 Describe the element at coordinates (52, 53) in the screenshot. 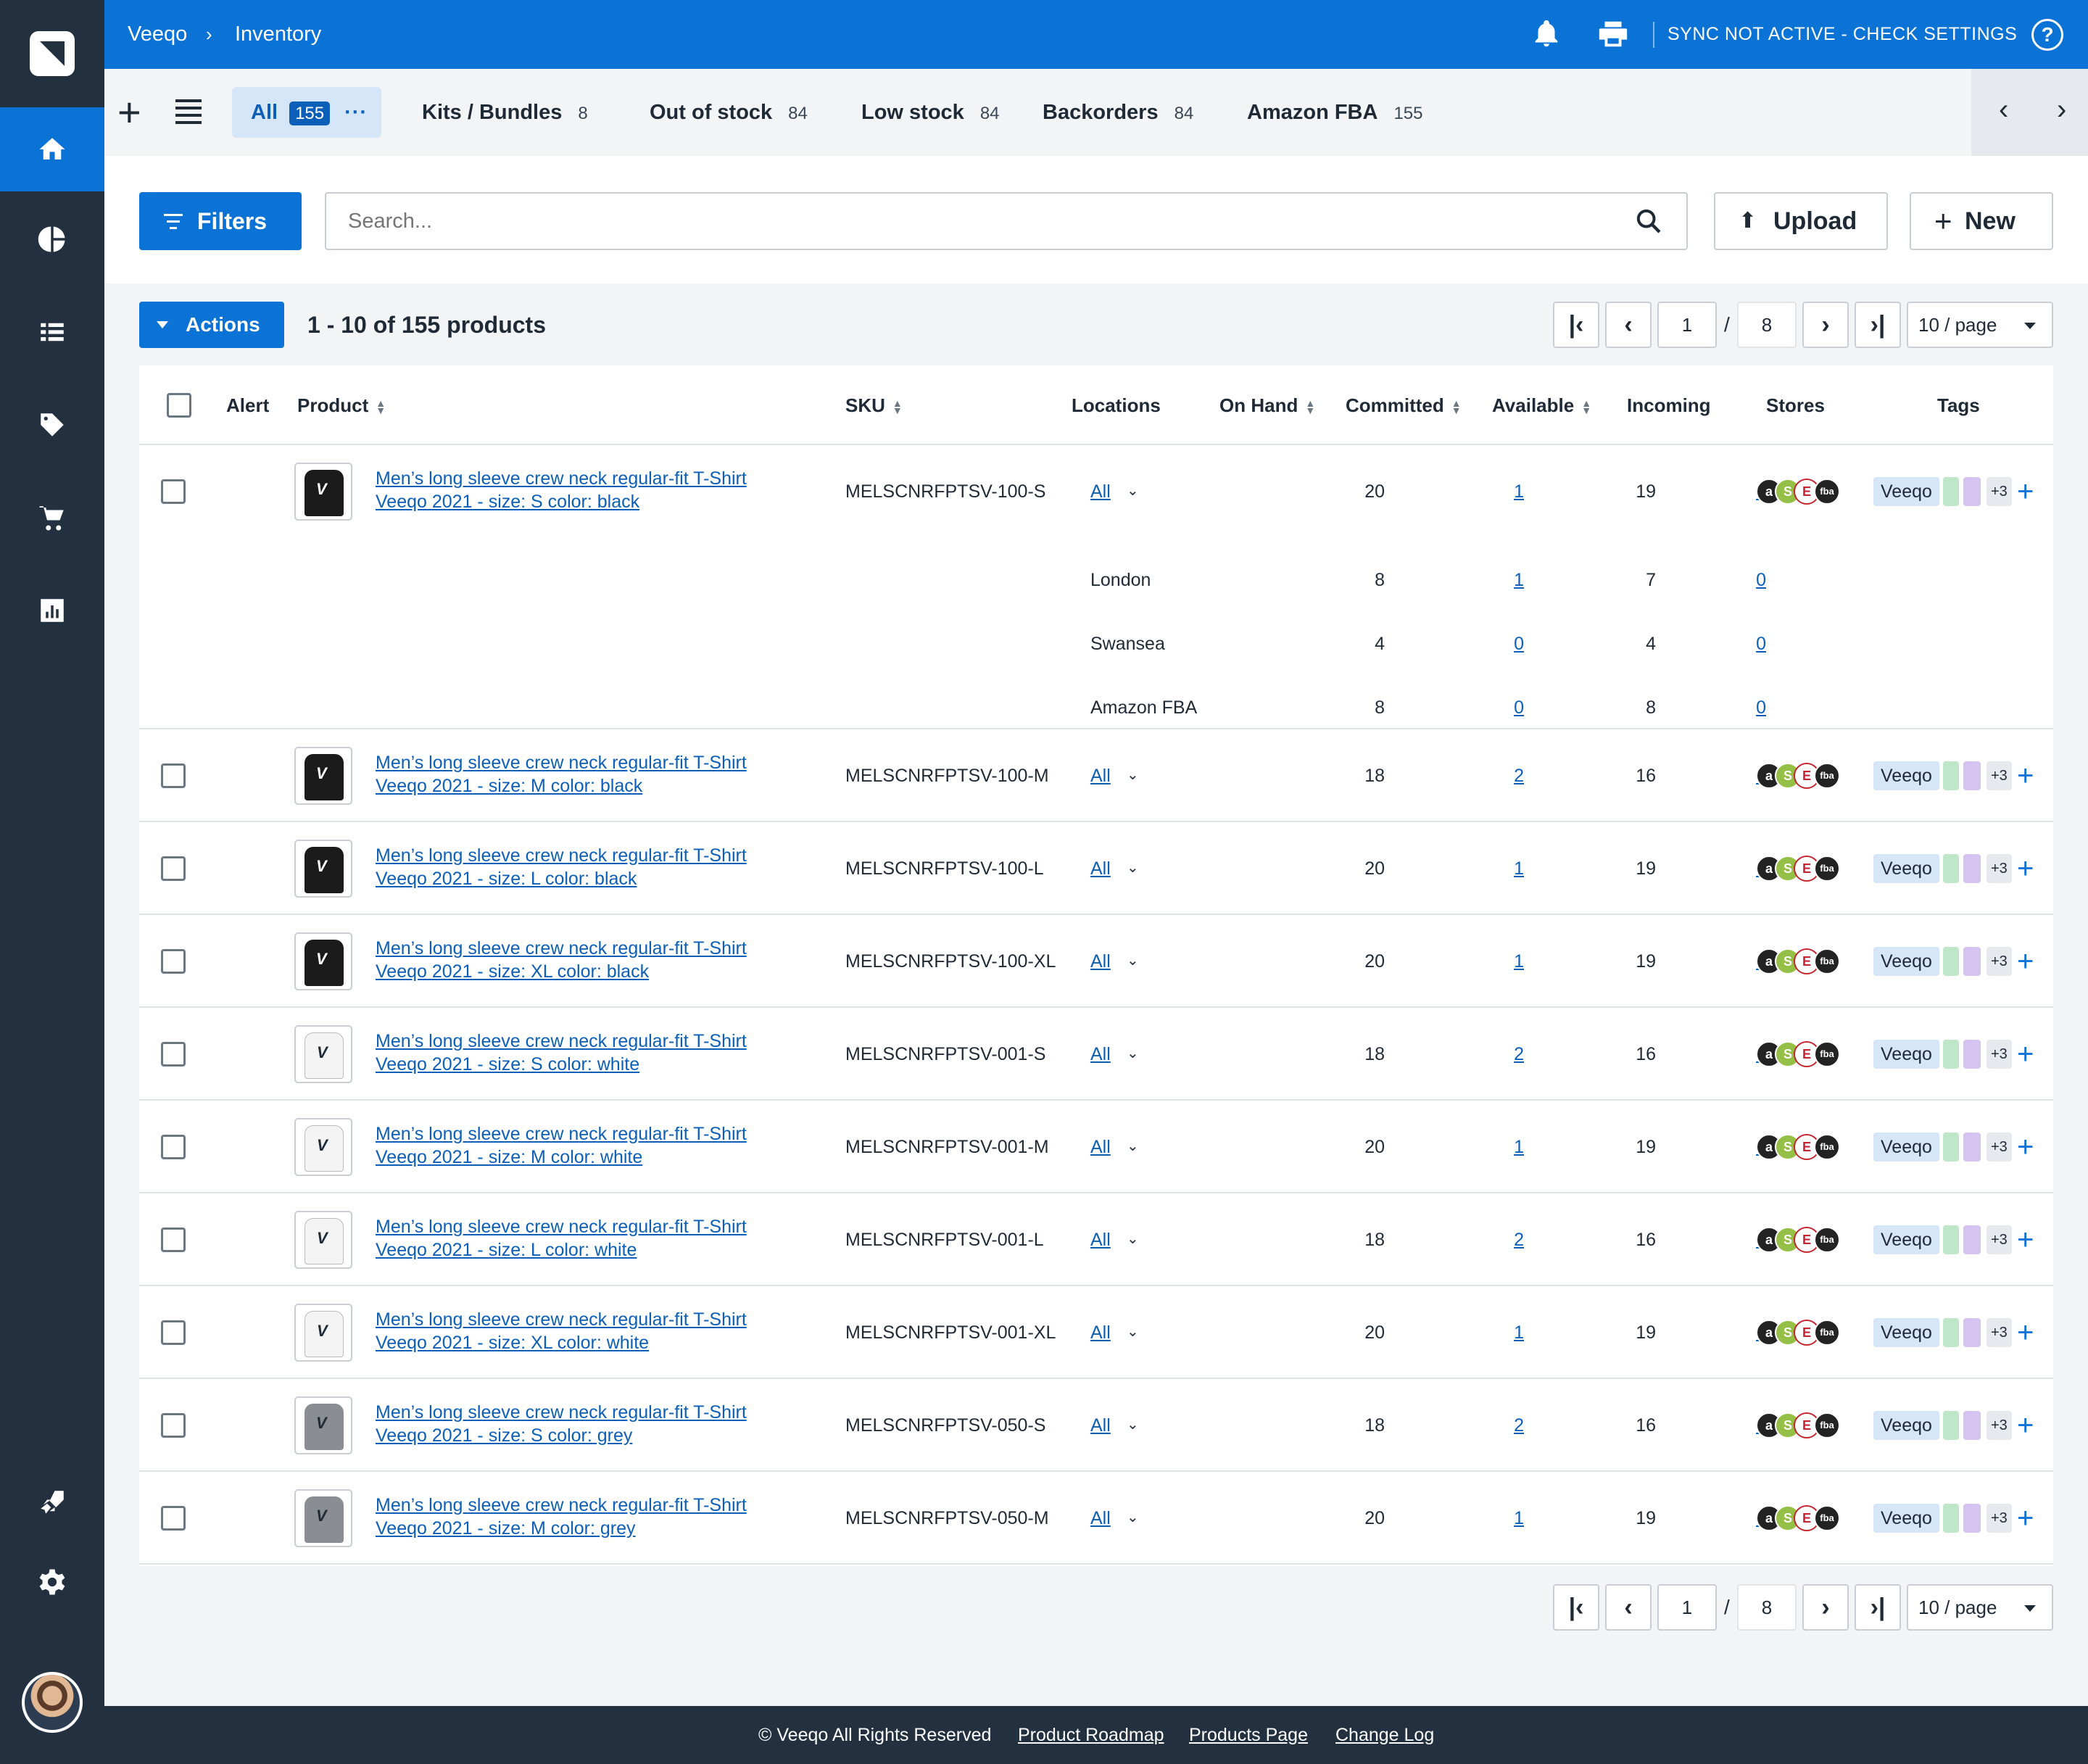

I see `veeqo-logo` at that location.